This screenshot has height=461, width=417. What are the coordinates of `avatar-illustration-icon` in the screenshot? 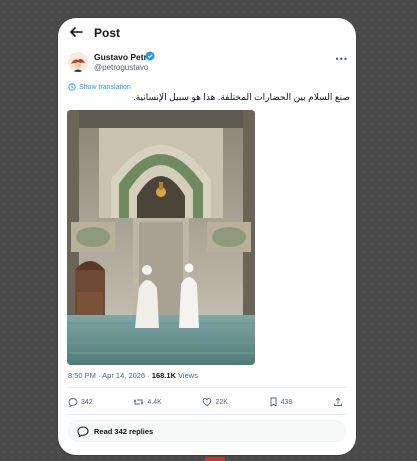 It's located at (78, 62).